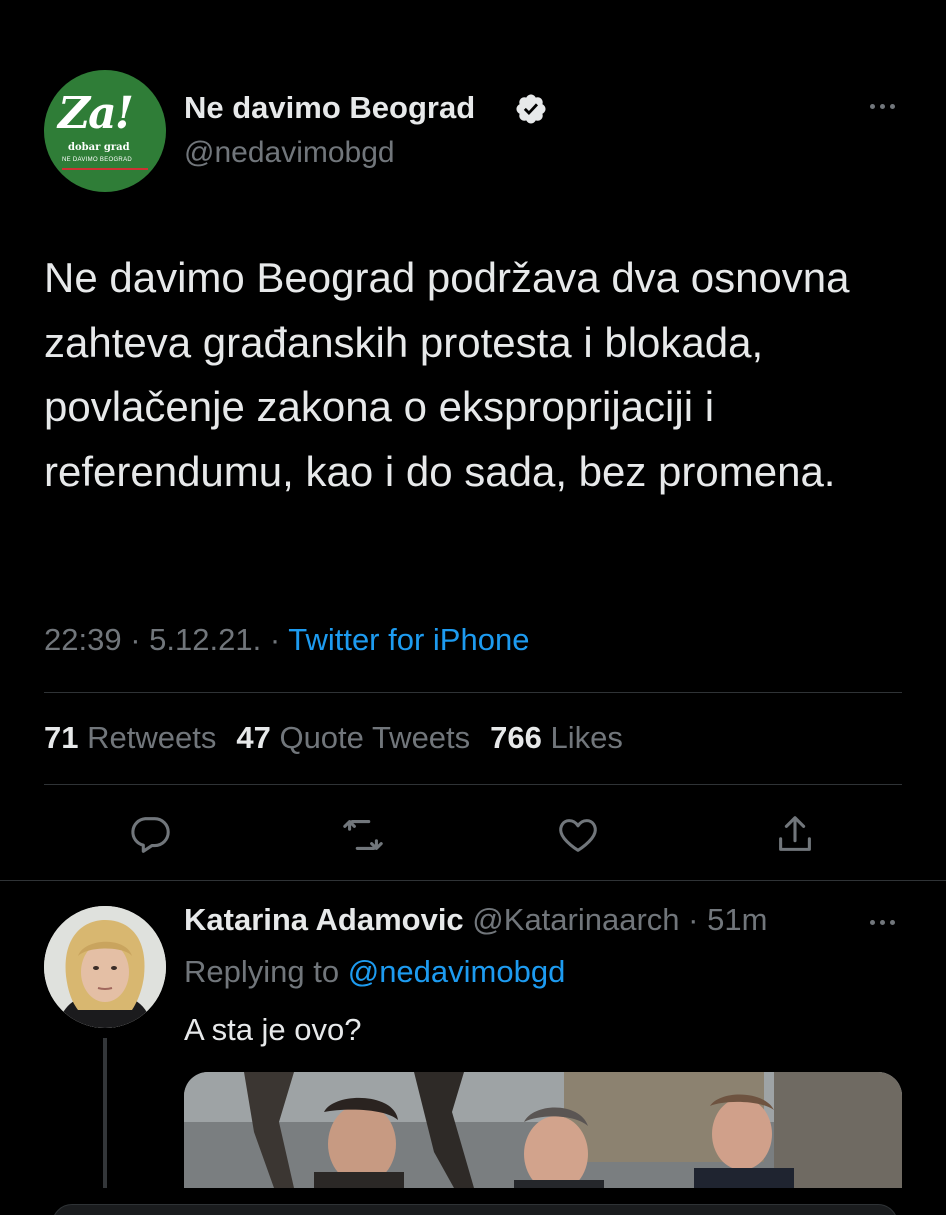 Image resolution: width=946 pixels, height=1215 pixels. I want to click on retweets-count: 71, so click(61, 737).